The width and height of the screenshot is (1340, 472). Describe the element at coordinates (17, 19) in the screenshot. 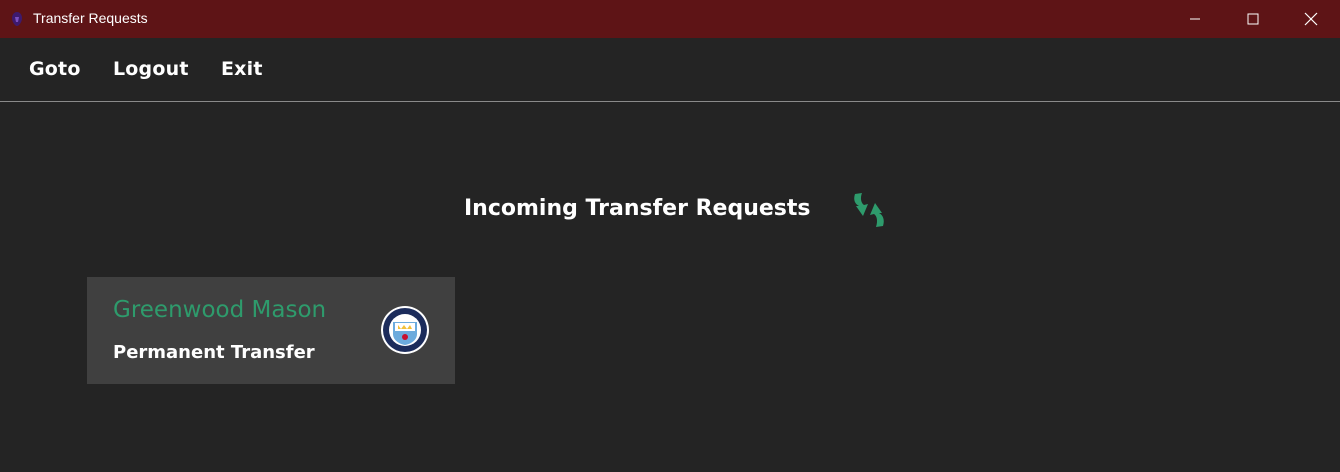

I see `app-logo-icon` at that location.